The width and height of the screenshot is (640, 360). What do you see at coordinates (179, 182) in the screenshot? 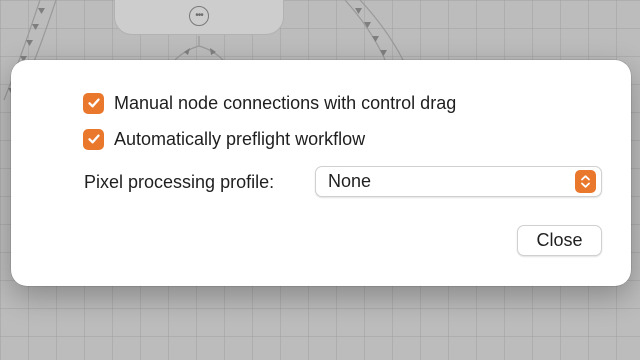
I see `pixel-profile-label: Pixel processing profile:` at bounding box center [179, 182].